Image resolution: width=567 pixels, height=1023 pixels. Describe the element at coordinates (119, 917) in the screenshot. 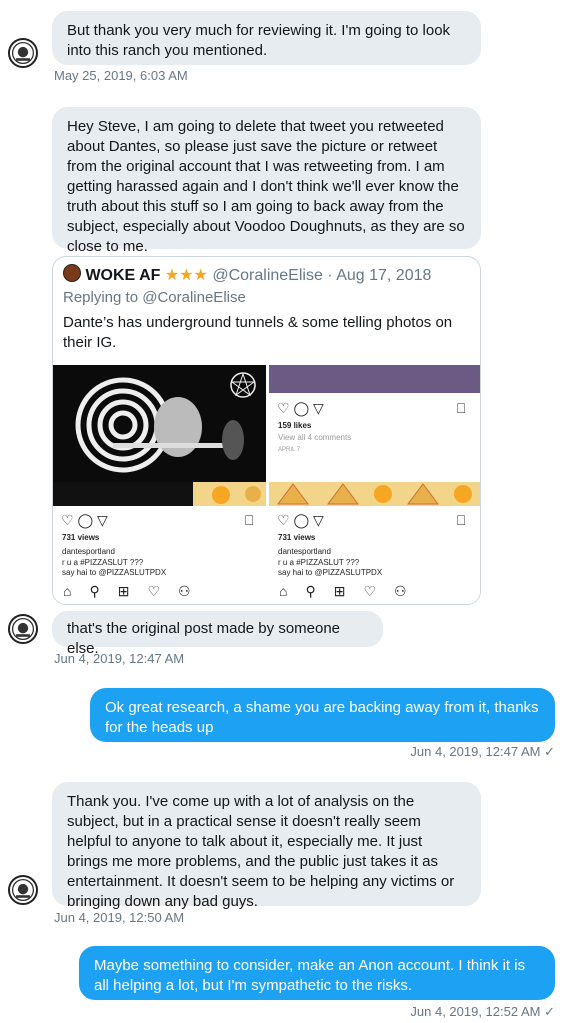

I see `message-timestamp: Jun 4, 2019, 12:50 AM` at that location.